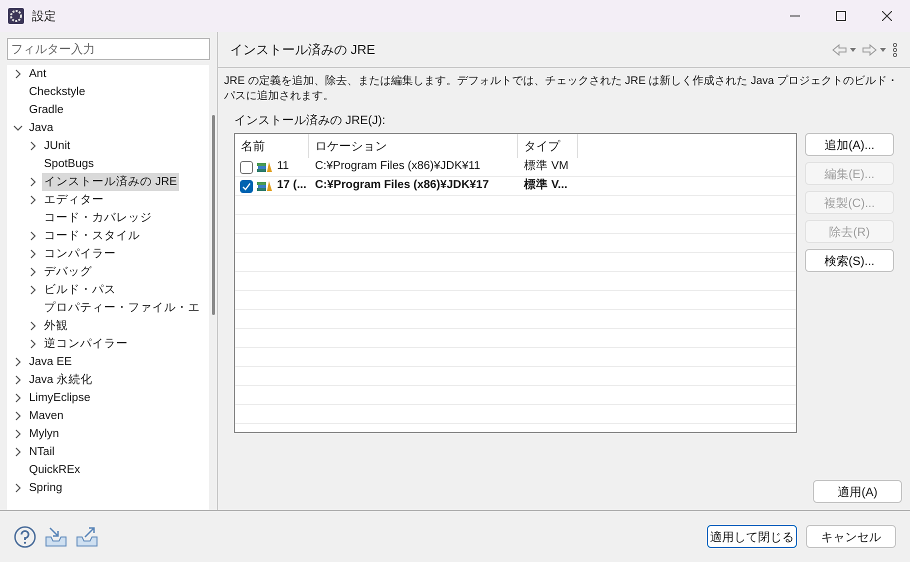 This screenshot has width=910, height=562. I want to click on back-arrow-icon, so click(845, 50).